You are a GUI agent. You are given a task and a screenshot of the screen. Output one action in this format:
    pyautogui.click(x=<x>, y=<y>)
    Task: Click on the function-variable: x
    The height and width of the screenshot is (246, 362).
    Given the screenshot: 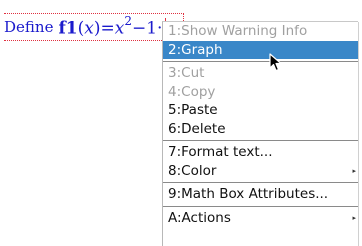 What is the action you would take?
    pyautogui.click(x=89, y=28)
    